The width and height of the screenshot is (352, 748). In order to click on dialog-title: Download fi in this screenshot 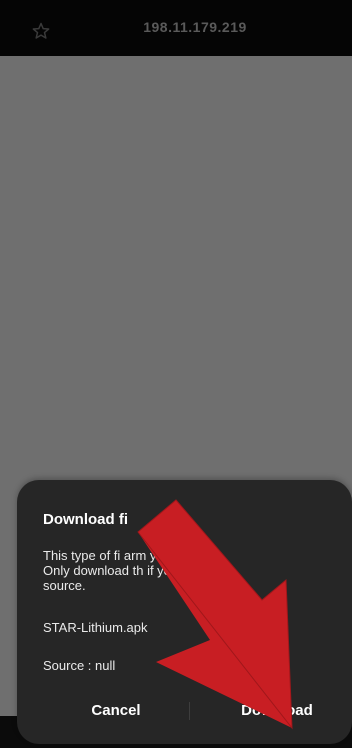, I will do `click(85, 519)`.